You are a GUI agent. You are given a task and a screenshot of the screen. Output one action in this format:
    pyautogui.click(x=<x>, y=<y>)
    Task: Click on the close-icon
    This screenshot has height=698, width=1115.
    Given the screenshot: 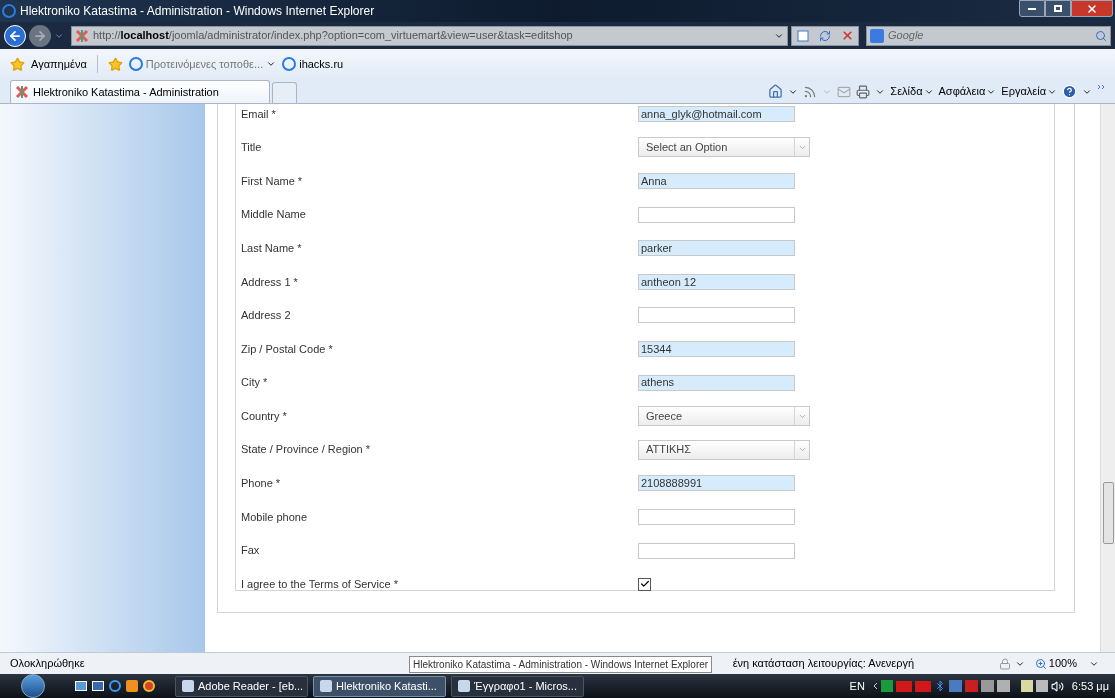 What is the action you would take?
    pyautogui.click(x=1092, y=8)
    